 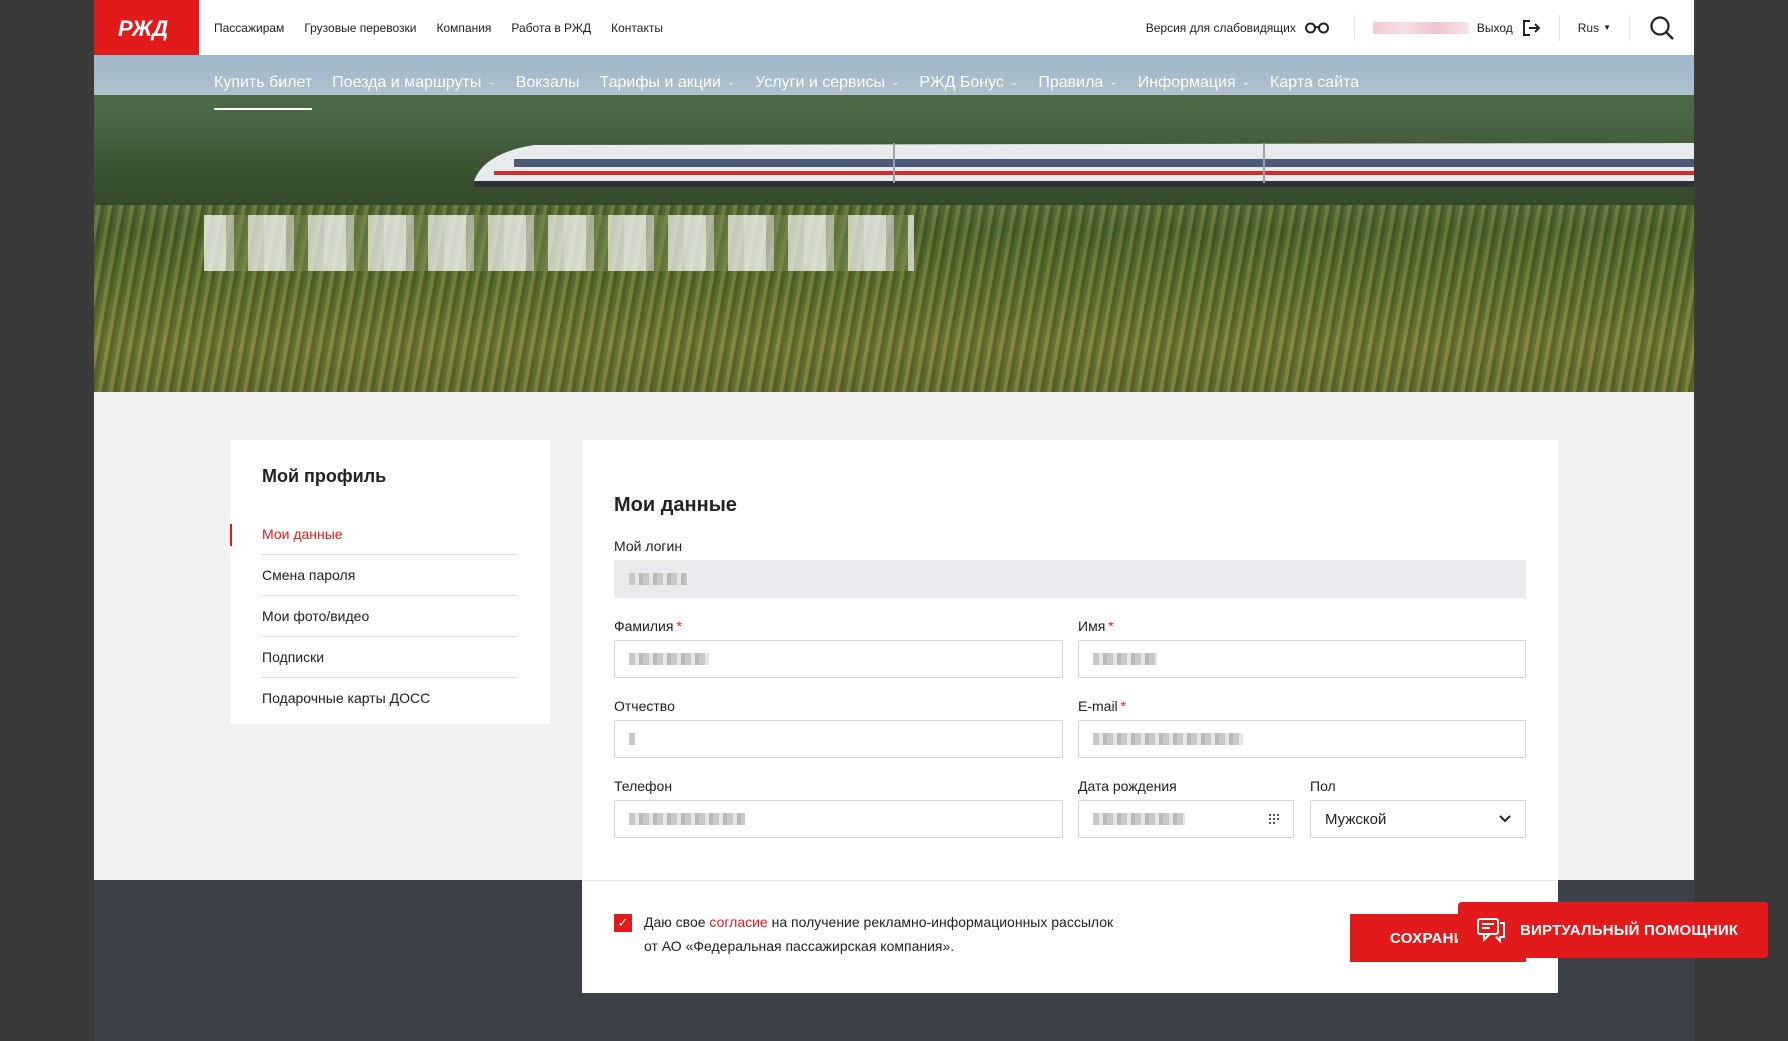 I want to click on gender-label: Пол, so click(x=1323, y=786).